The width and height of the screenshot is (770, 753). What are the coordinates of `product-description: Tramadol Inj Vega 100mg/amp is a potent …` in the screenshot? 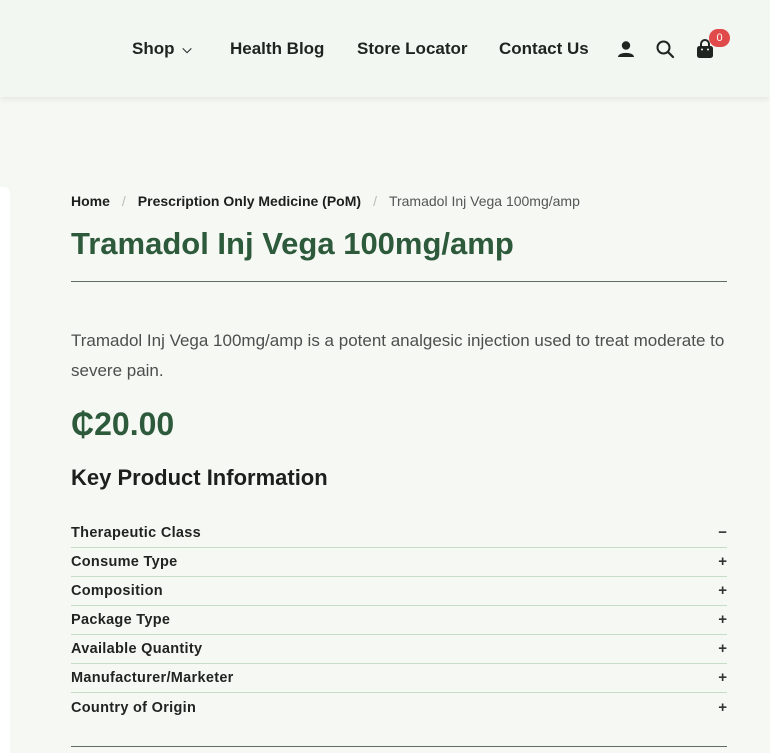 It's located at (398, 355).